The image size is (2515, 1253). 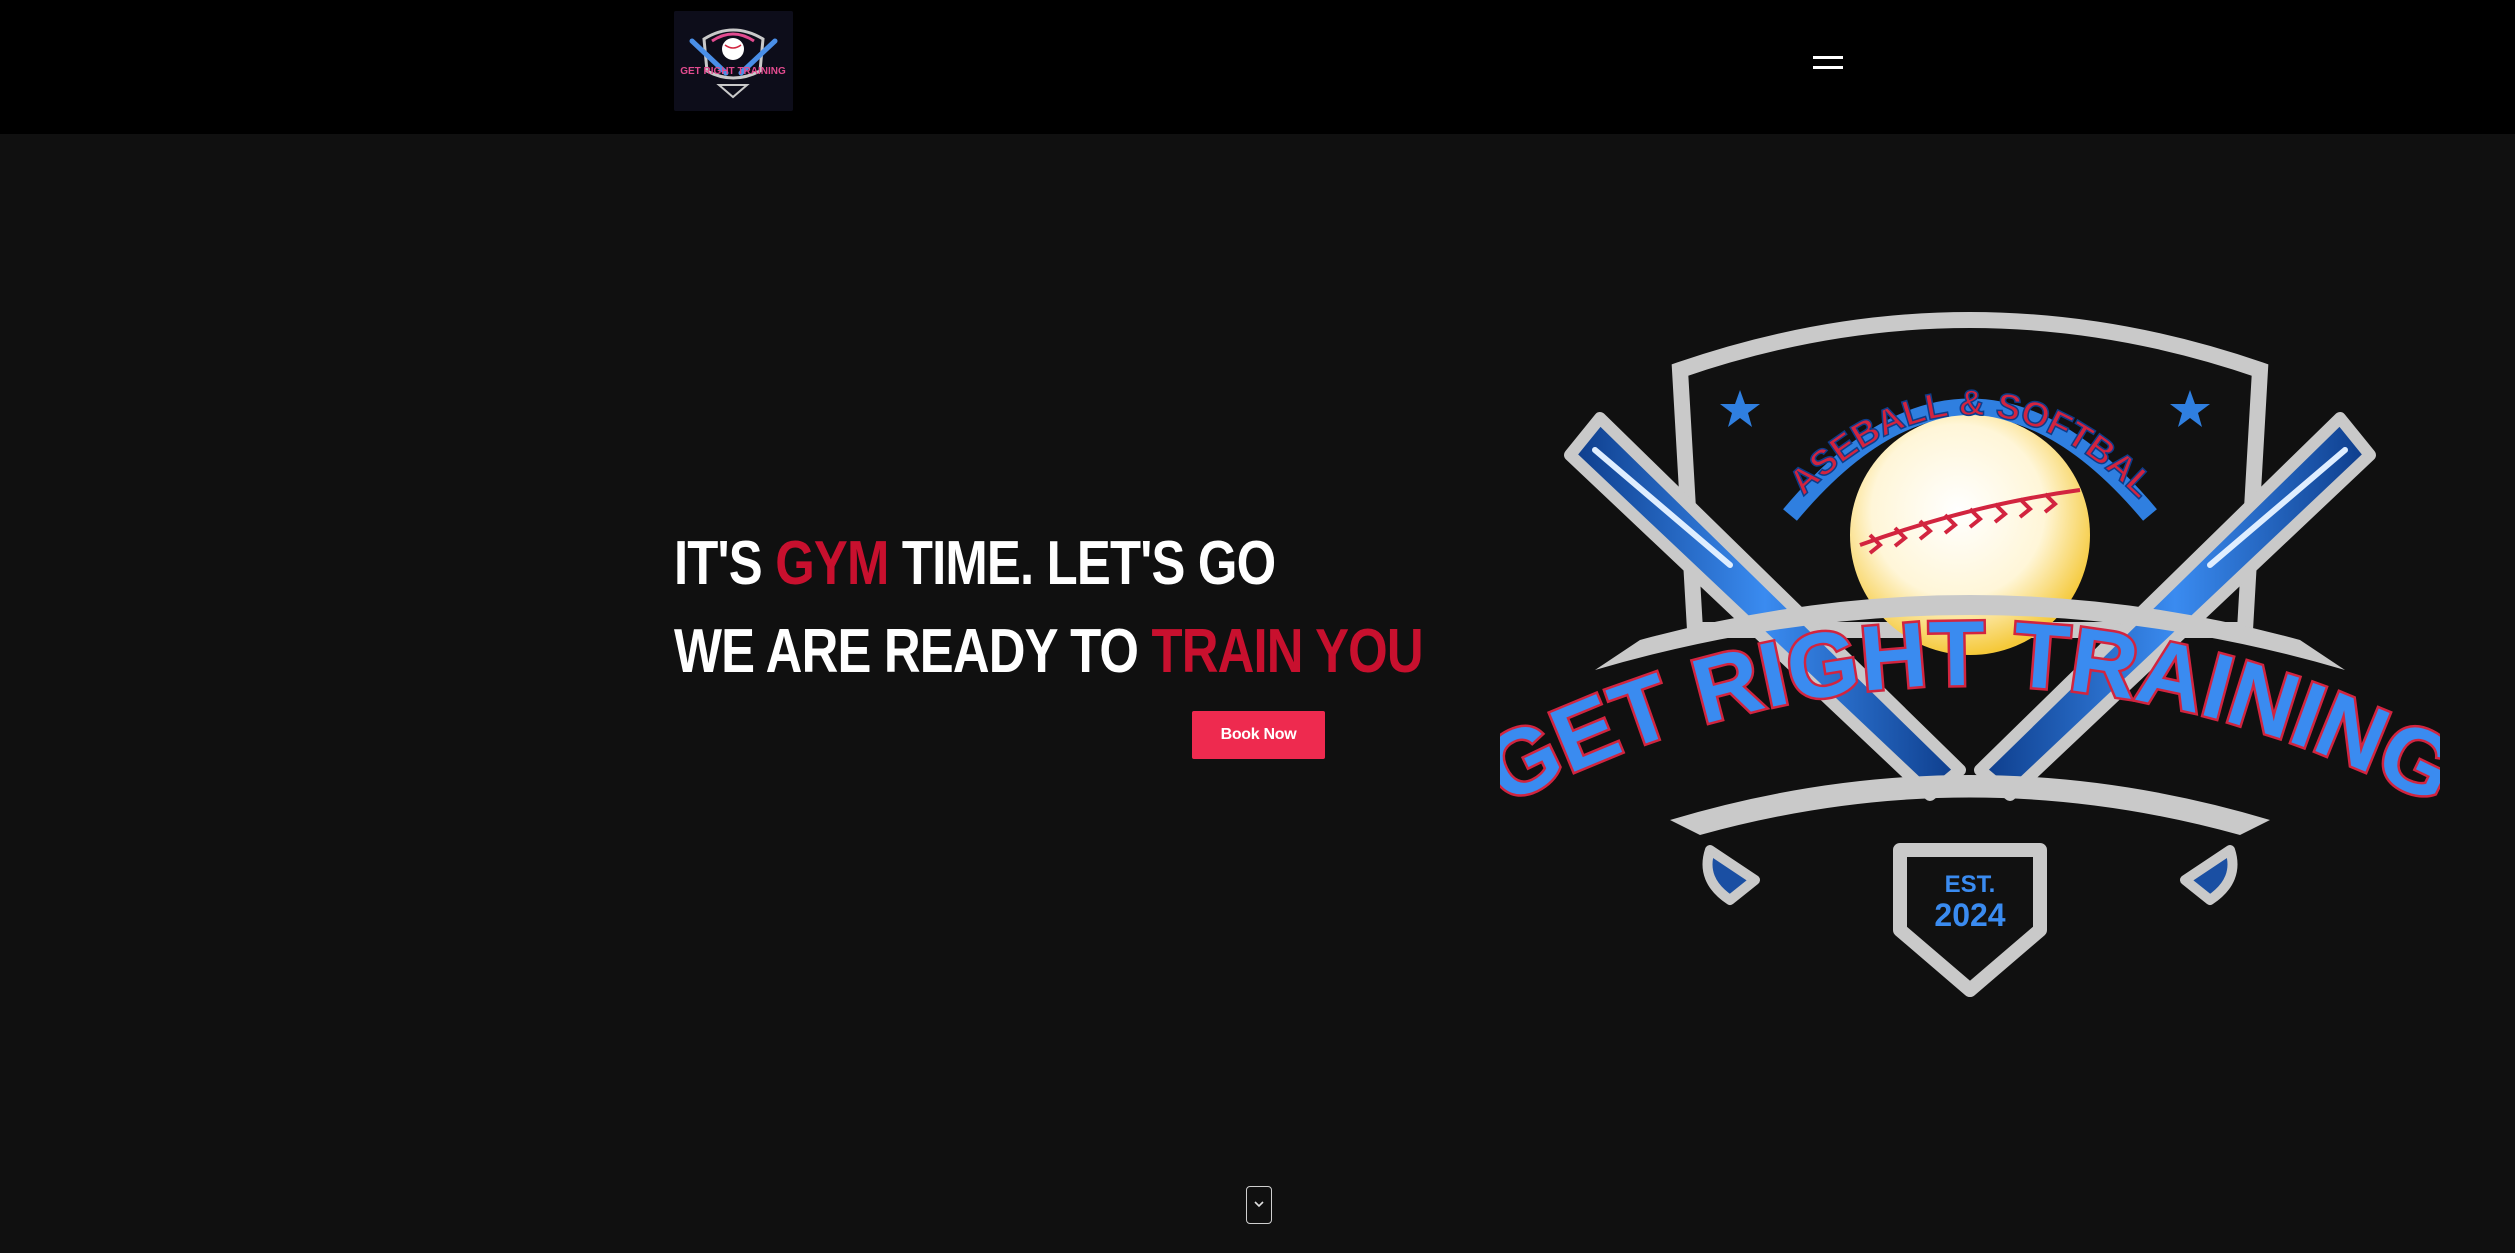 I want to click on site-logo-link: GET RIGHT TRAINING, so click(x=733, y=61).